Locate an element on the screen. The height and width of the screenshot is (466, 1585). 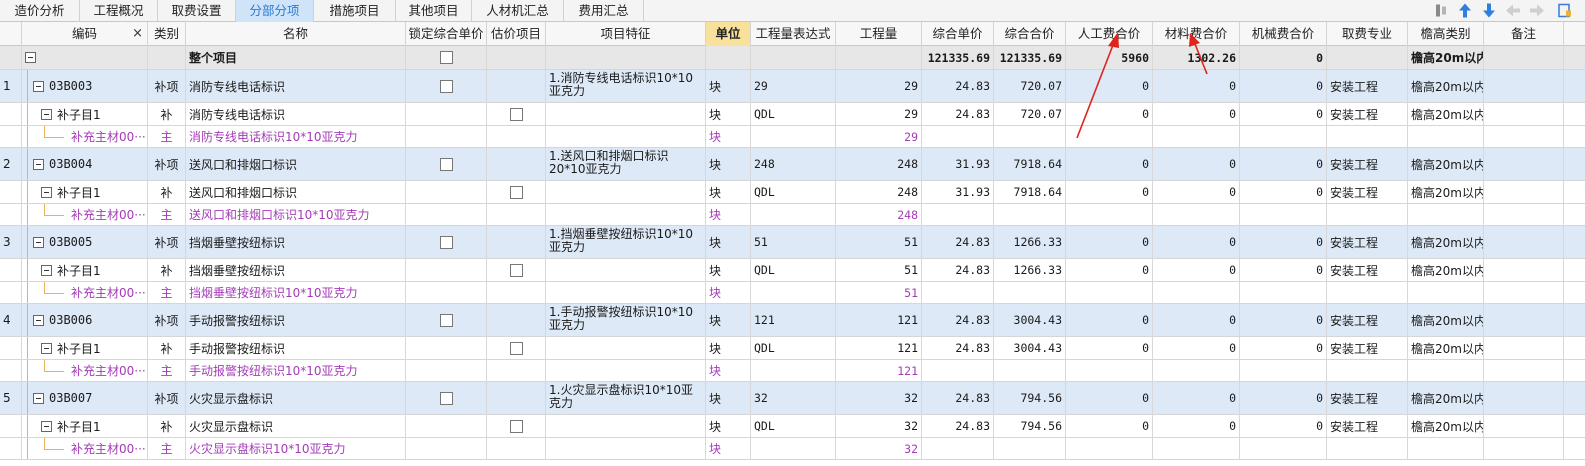
expr-cell: 121 is located at coordinates (793, 320).